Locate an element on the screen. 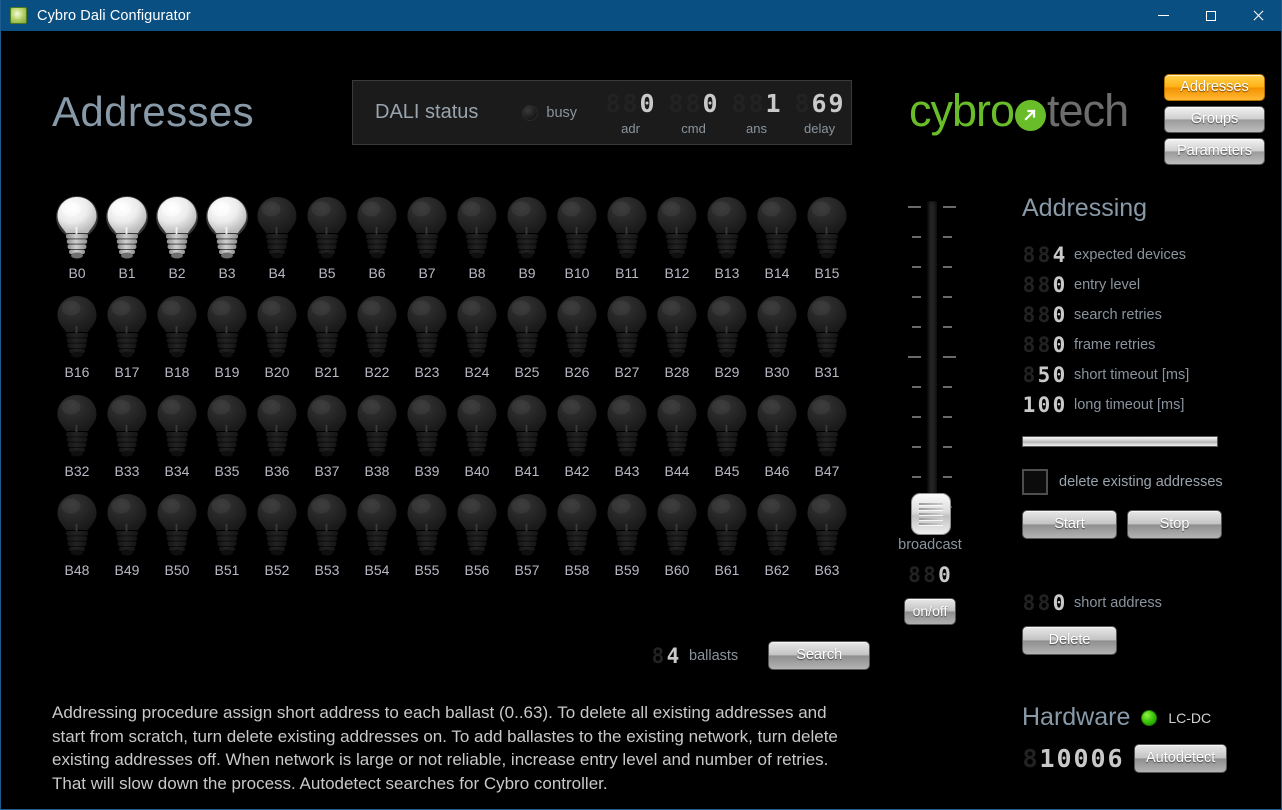 Image resolution: width=1282 pixels, height=810 pixels. ballast-b32: B32 is located at coordinates (77, 435).